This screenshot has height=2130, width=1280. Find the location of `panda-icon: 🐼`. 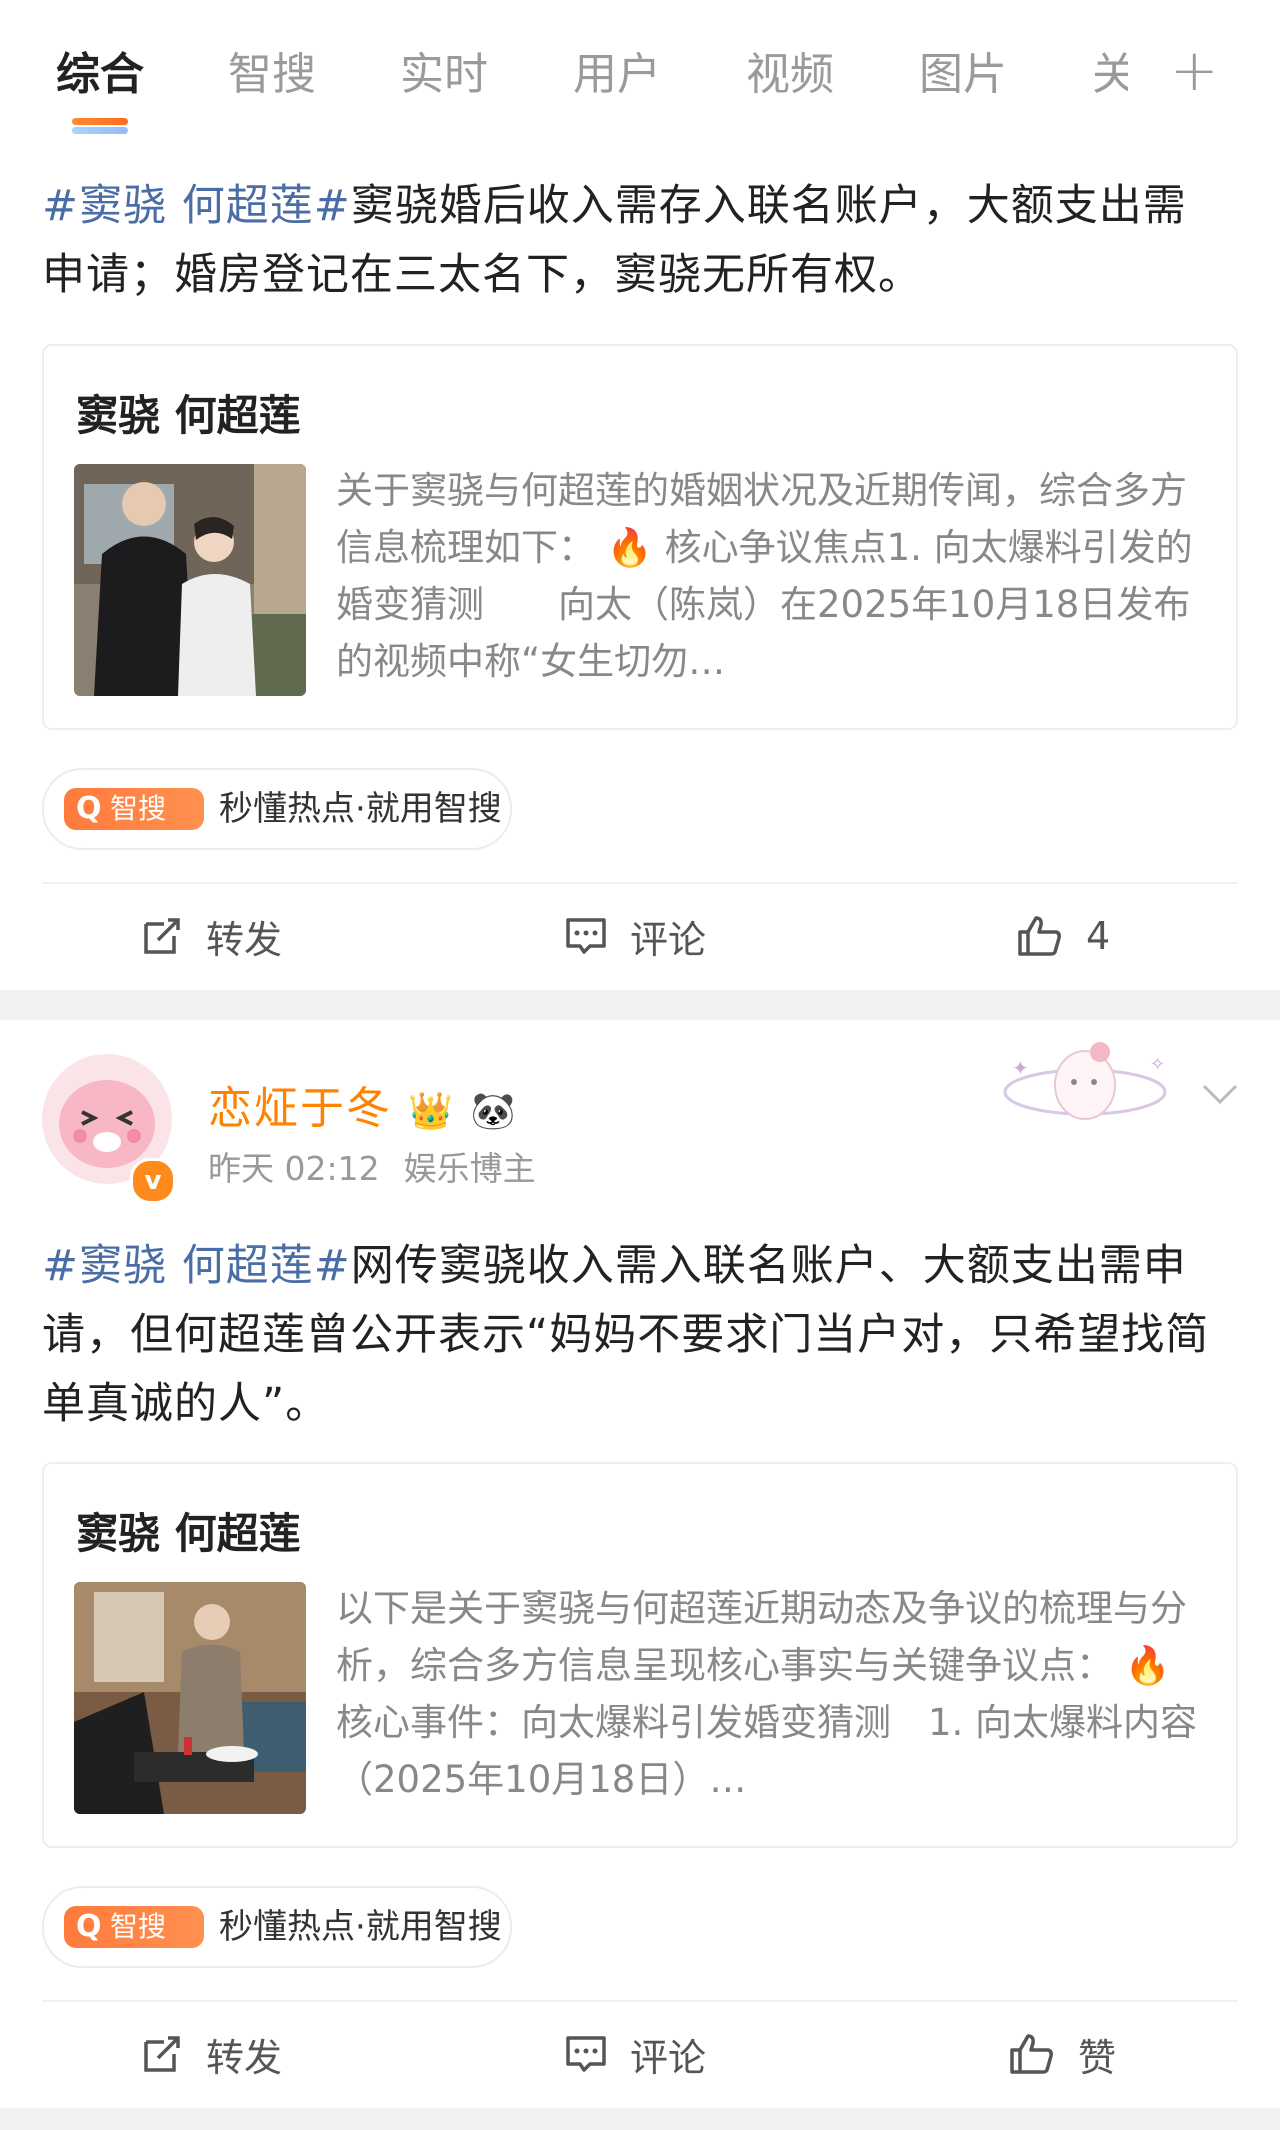

panda-icon: 🐼 is located at coordinates (494, 1111).